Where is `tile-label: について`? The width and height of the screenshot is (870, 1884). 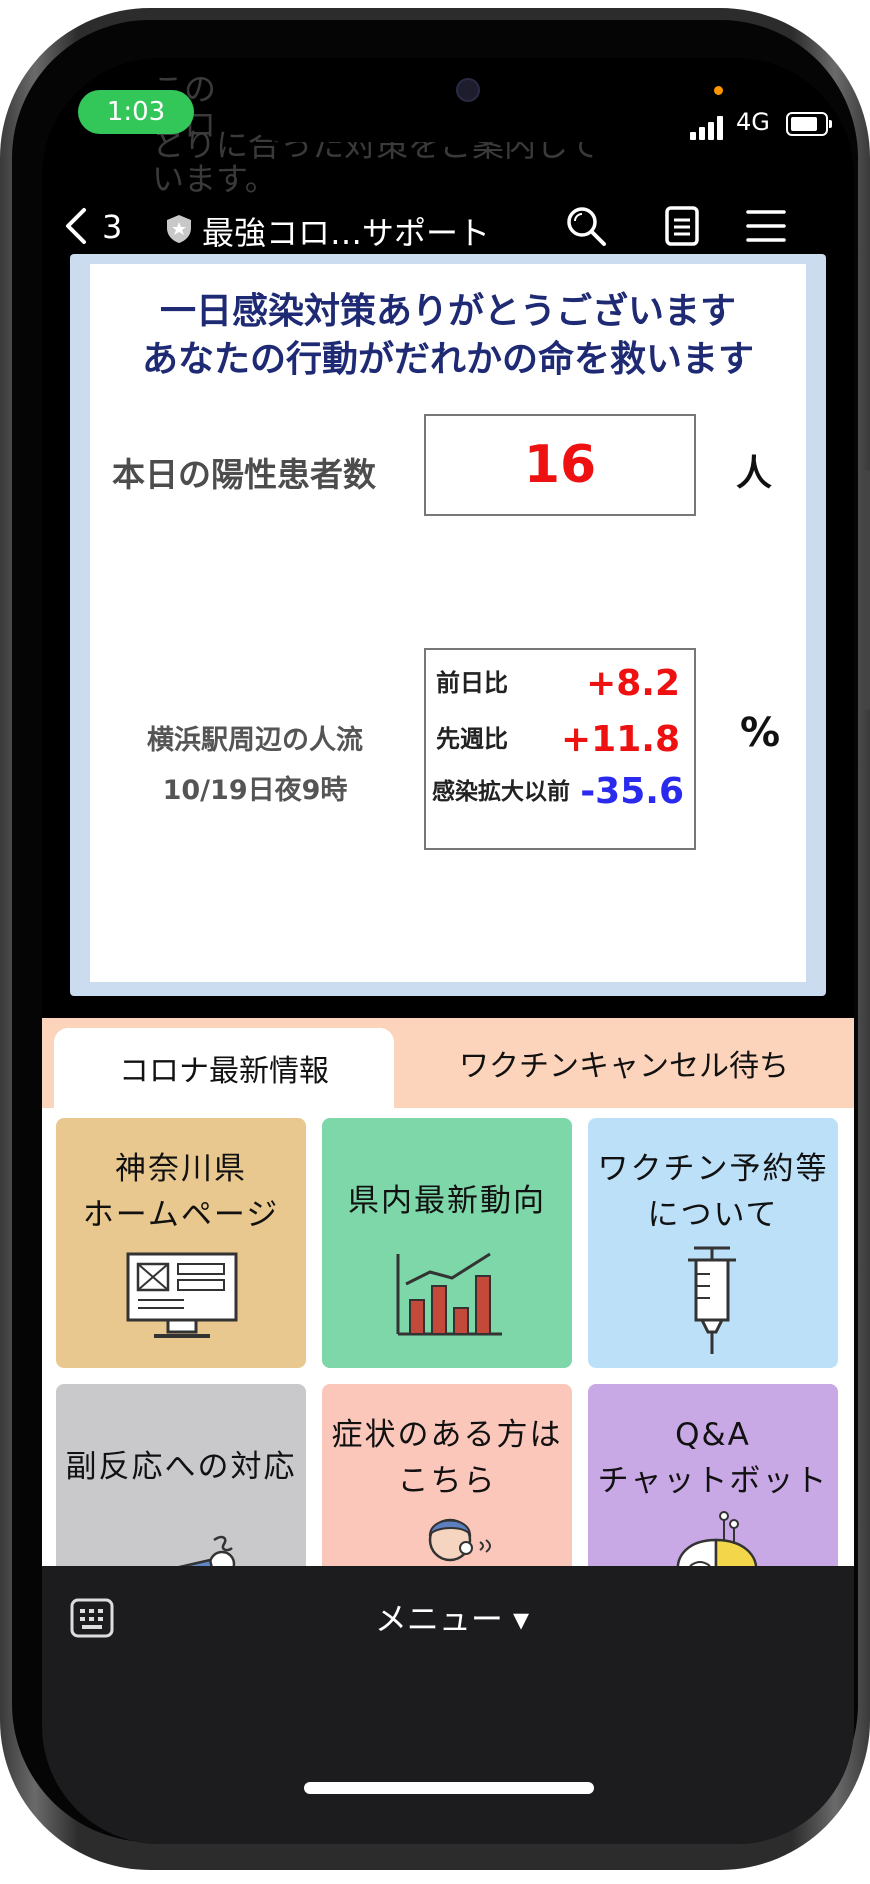 tile-label: について is located at coordinates (713, 1215).